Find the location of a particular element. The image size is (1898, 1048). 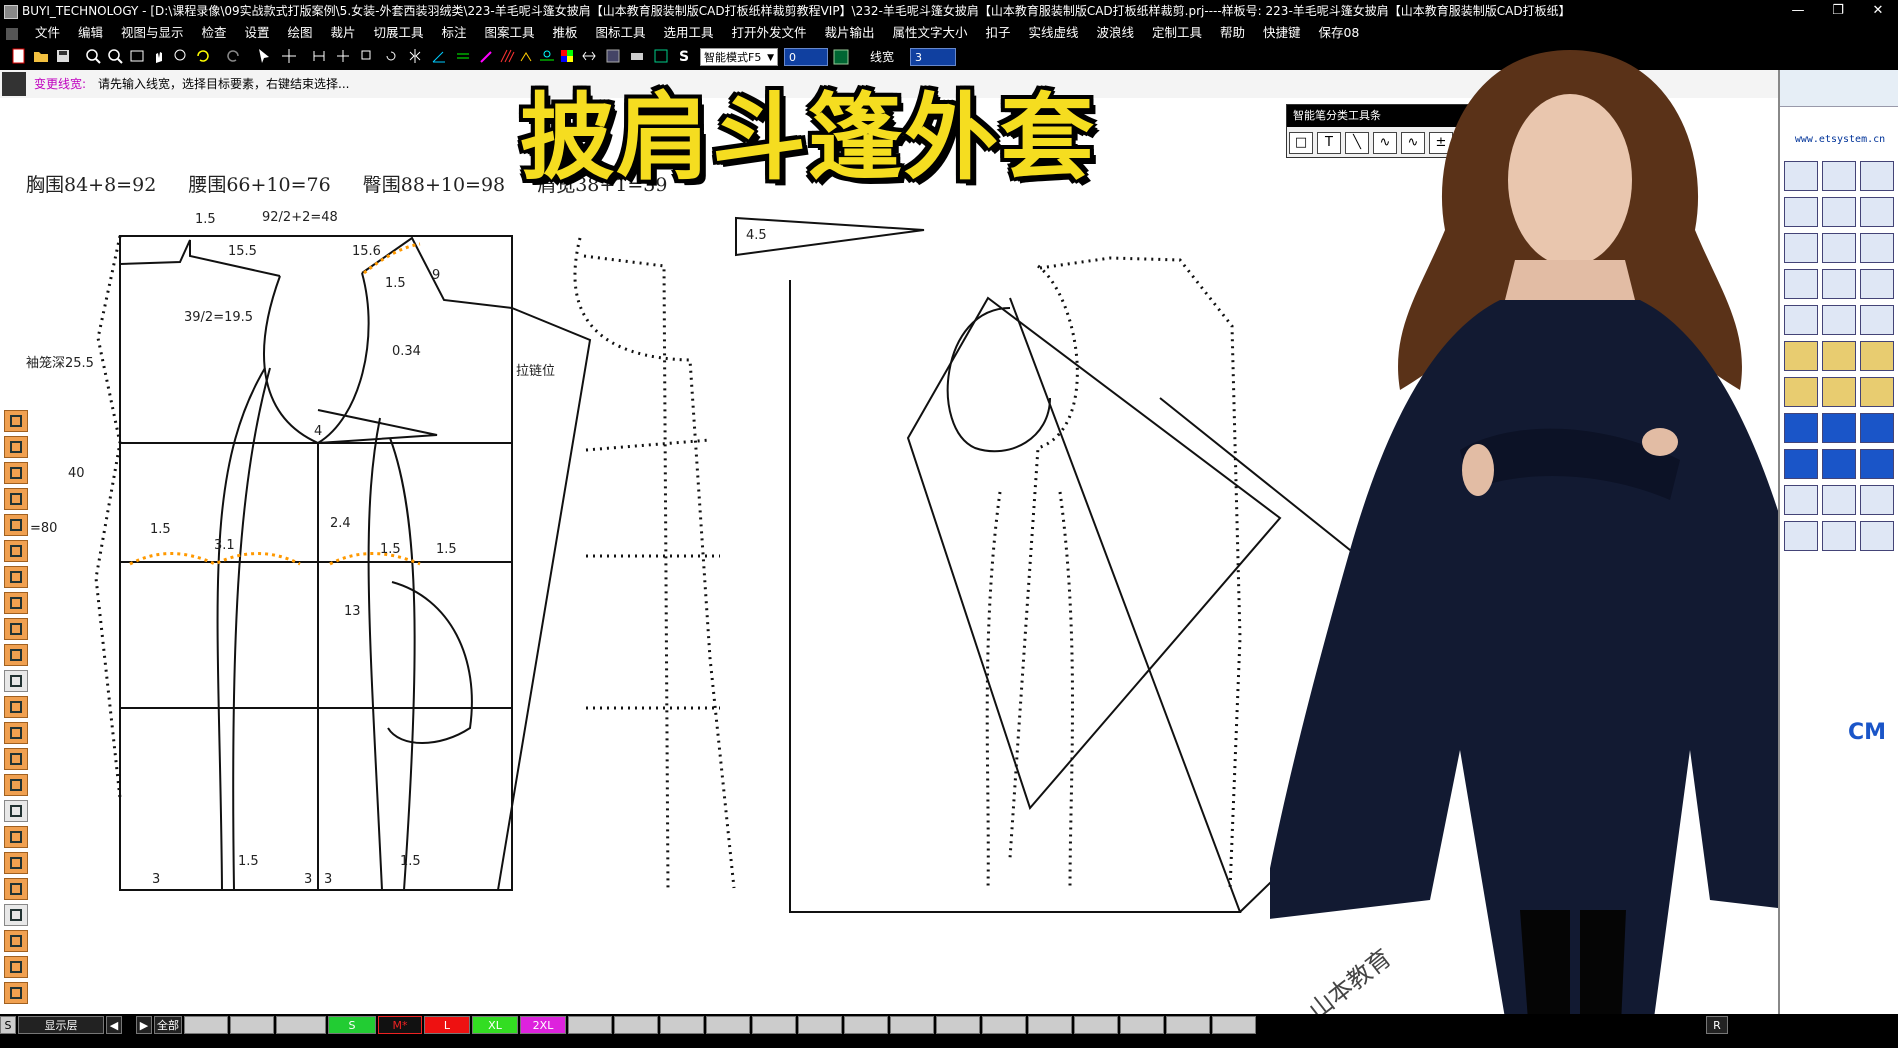

menu-solid-dashed: 实线虚线 is located at coordinates (1053, 32).